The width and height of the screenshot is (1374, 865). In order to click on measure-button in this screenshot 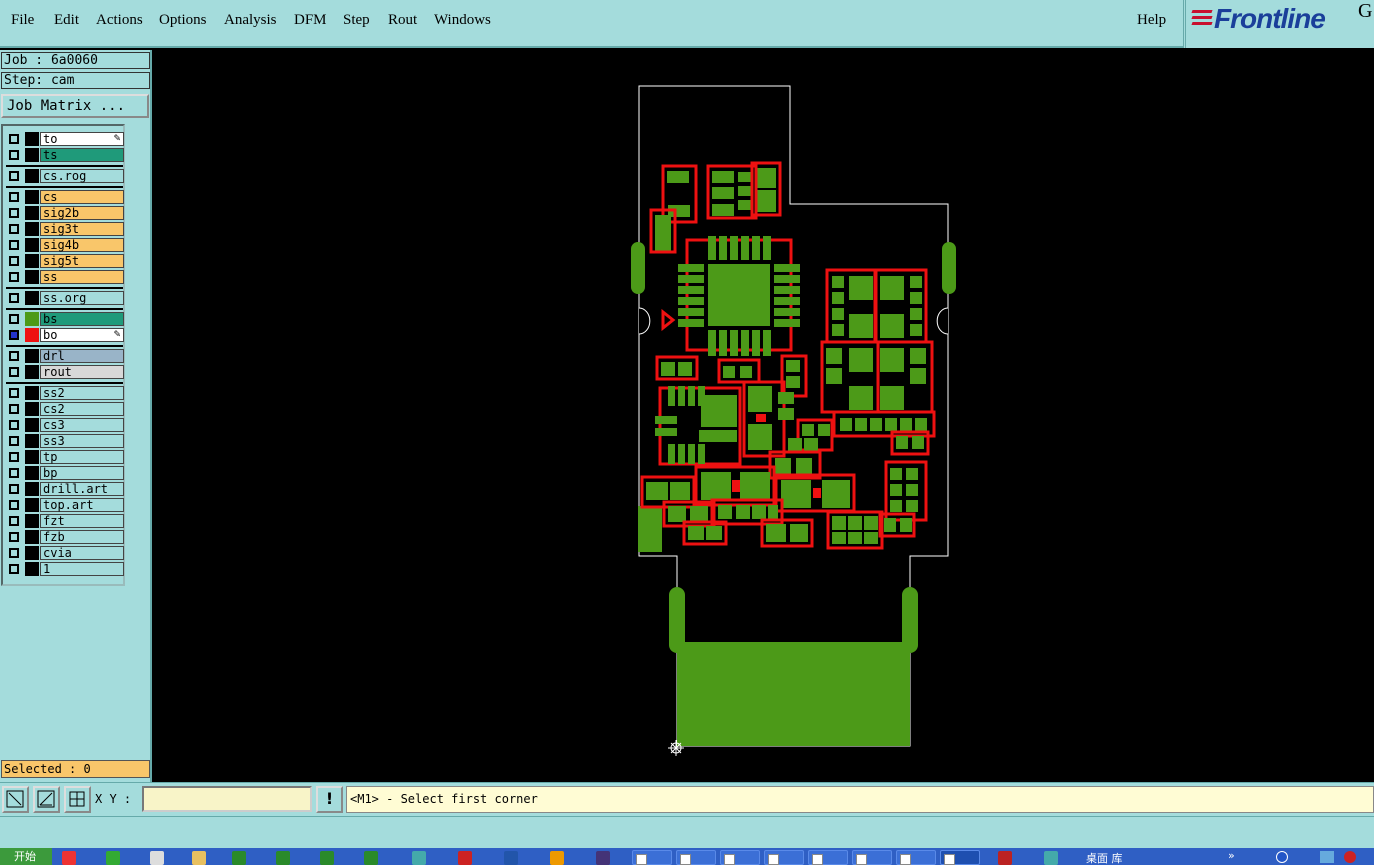, I will do `click(46, 799)`.